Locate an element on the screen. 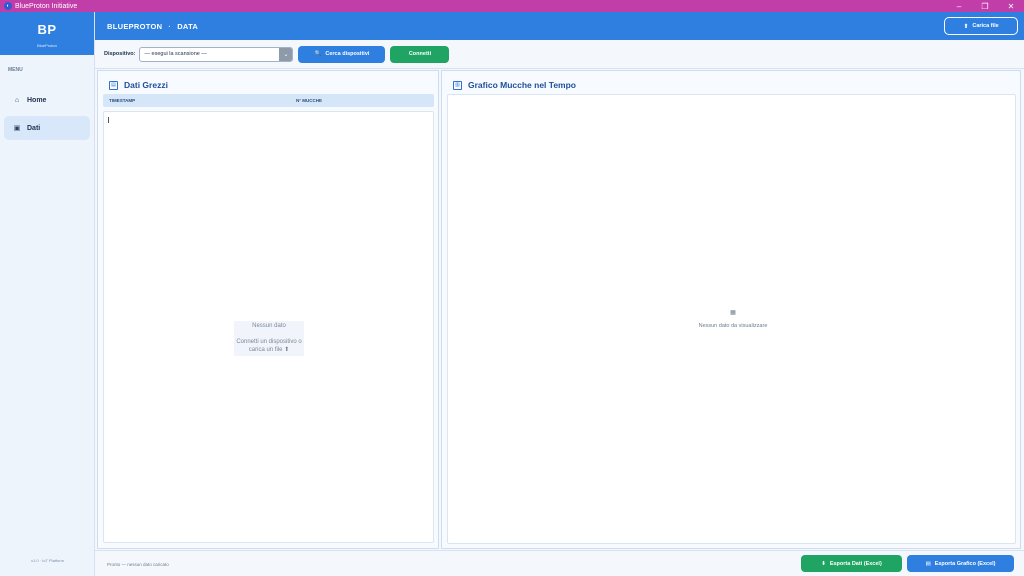 The image size is (1024, 576). app-icon: ◐ is located at coordinates (8, 6).